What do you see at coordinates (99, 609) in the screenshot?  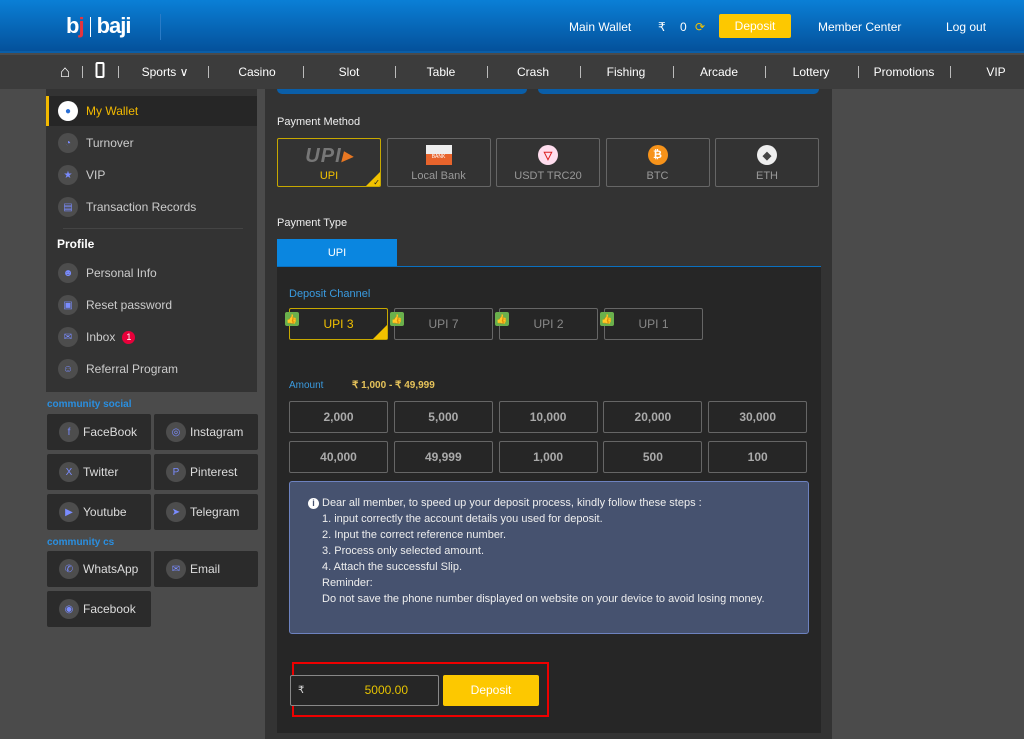 I see `social-link-facebook: ◉ Facebook` at bounding box center [99, 609].